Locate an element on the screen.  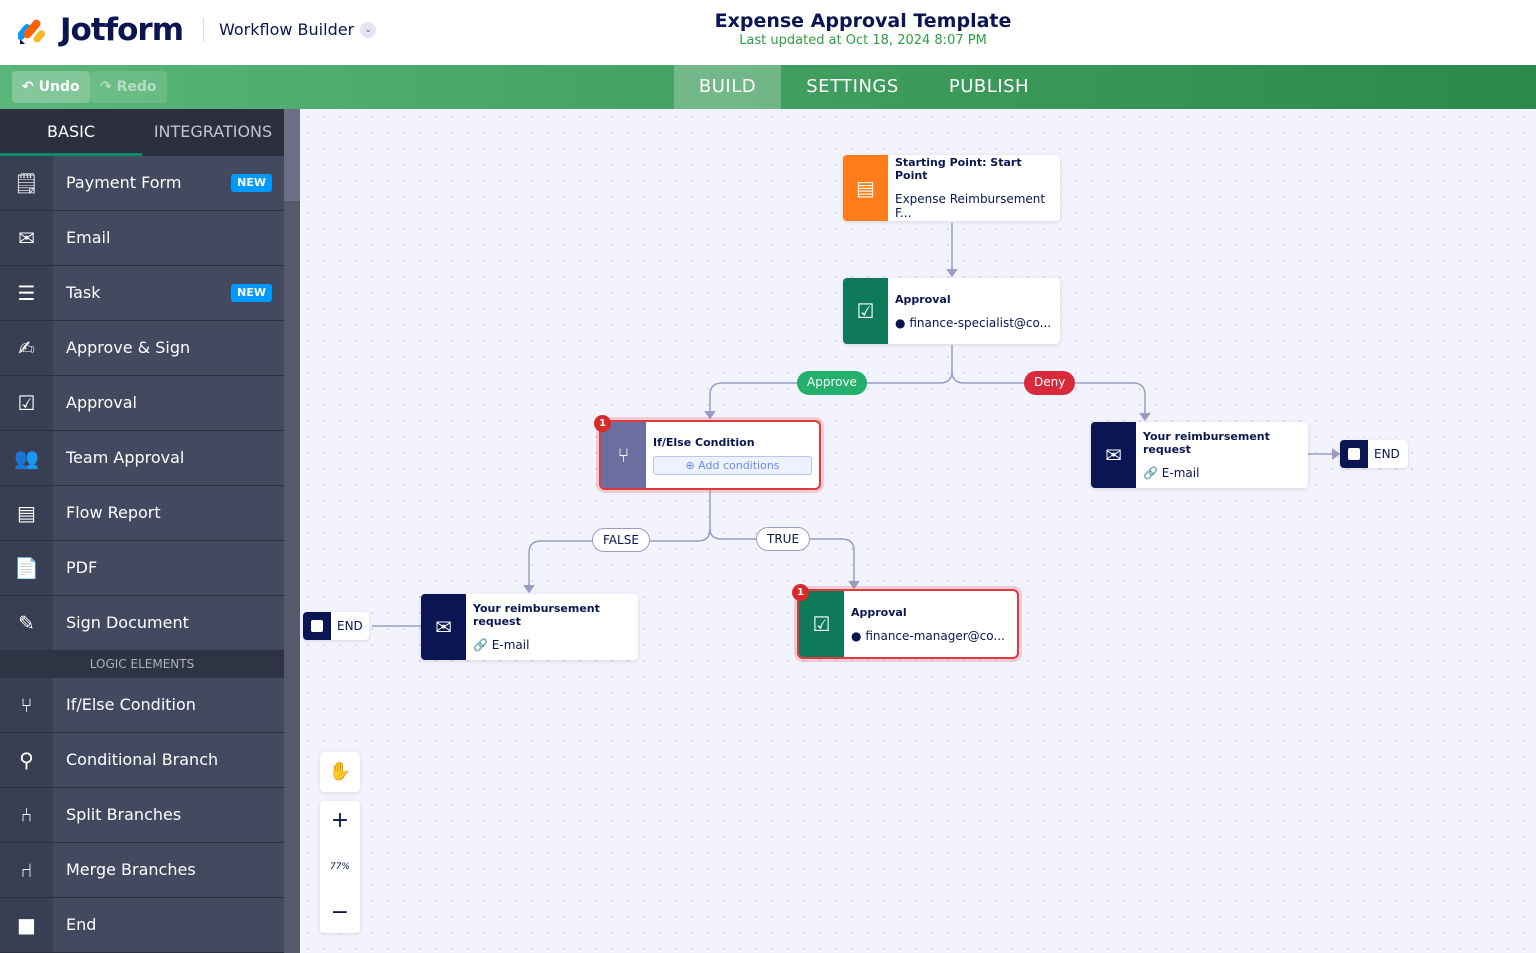
approve-label: Approve is located at coordinates (832, 383).